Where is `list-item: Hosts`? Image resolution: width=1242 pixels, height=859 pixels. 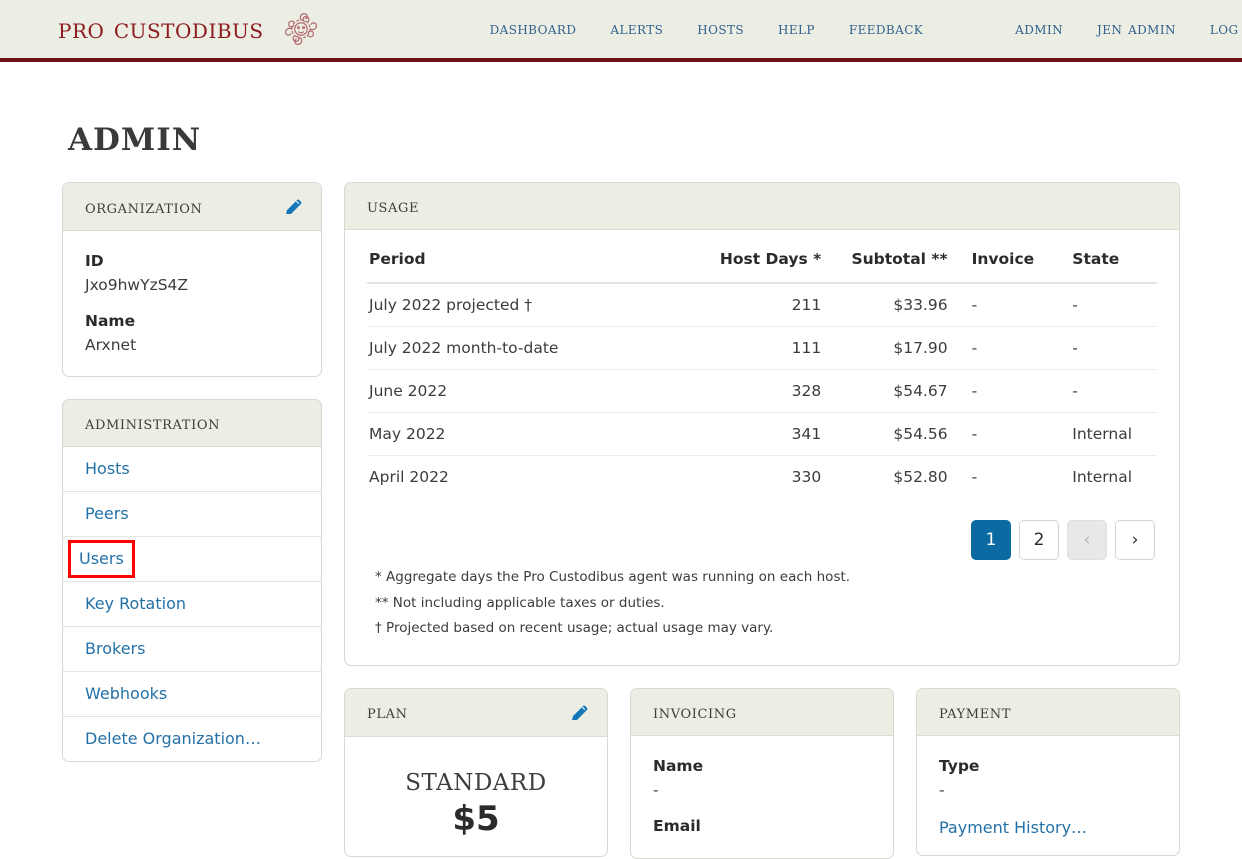 list-item: Hosts is located at coordinates (192, 469).